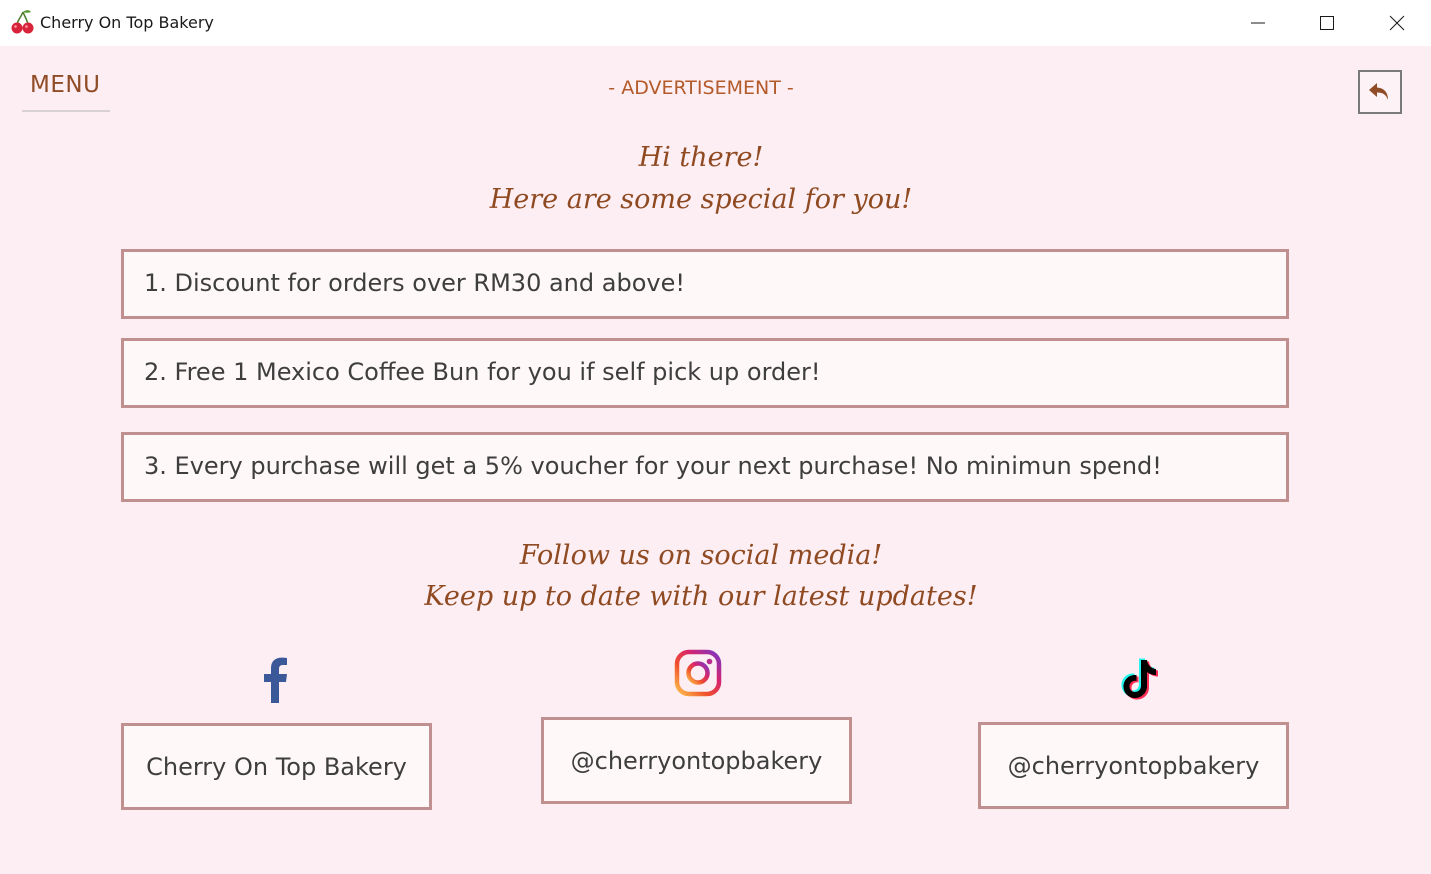 Image resolution: width=1431 pixels, height=874 pixels. Describe the element at coordinates (701, 555) in the screenshot. I see `follow-heading: Follow us on social media!` at that location.